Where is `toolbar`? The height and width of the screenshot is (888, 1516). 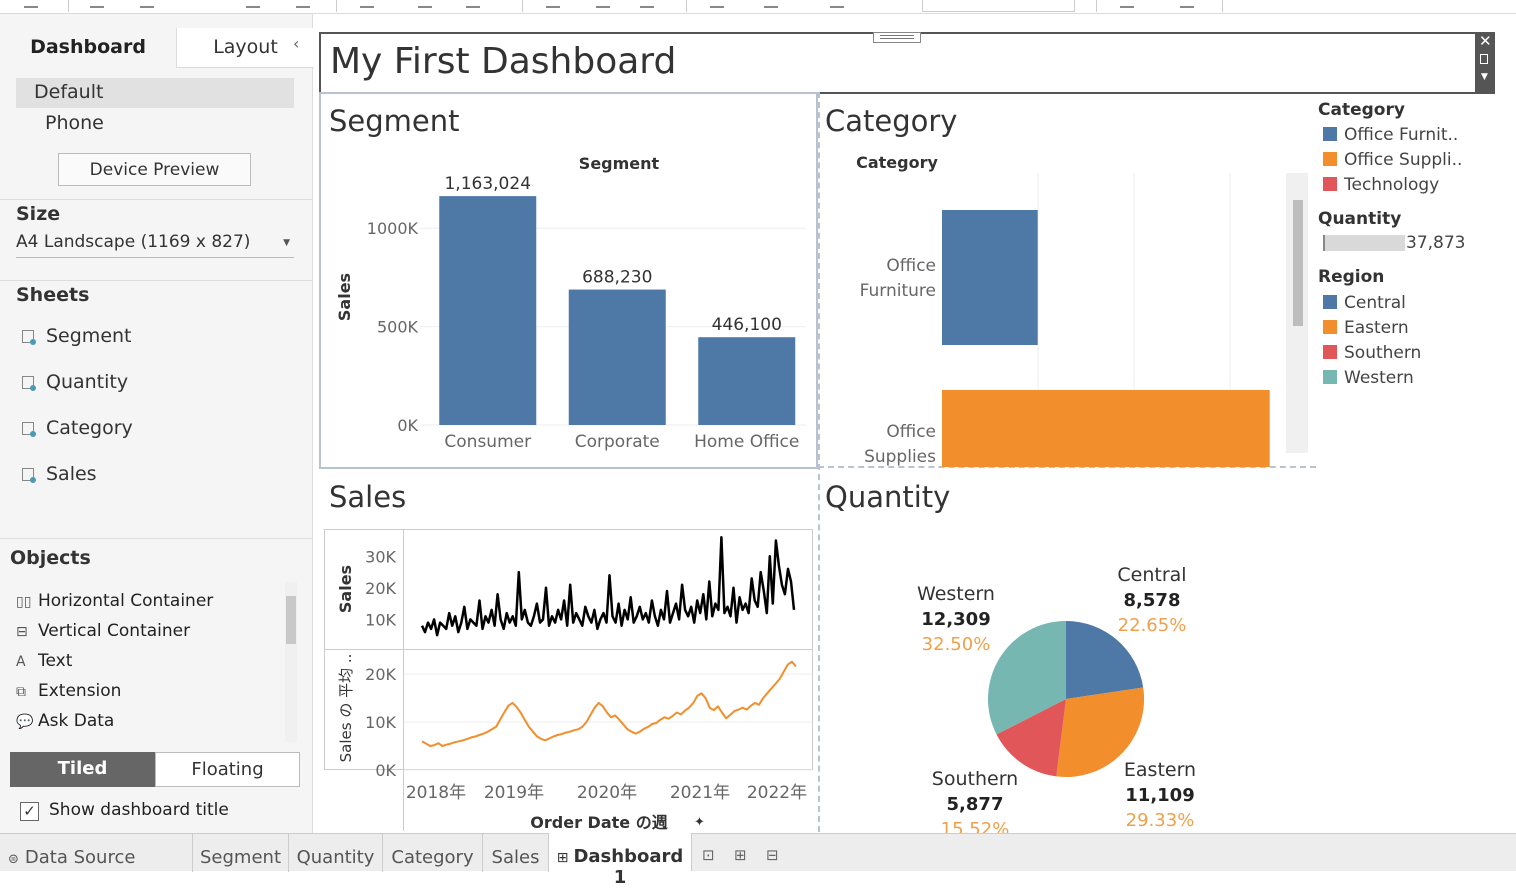 toolbar is located at coordinates (758, 7).